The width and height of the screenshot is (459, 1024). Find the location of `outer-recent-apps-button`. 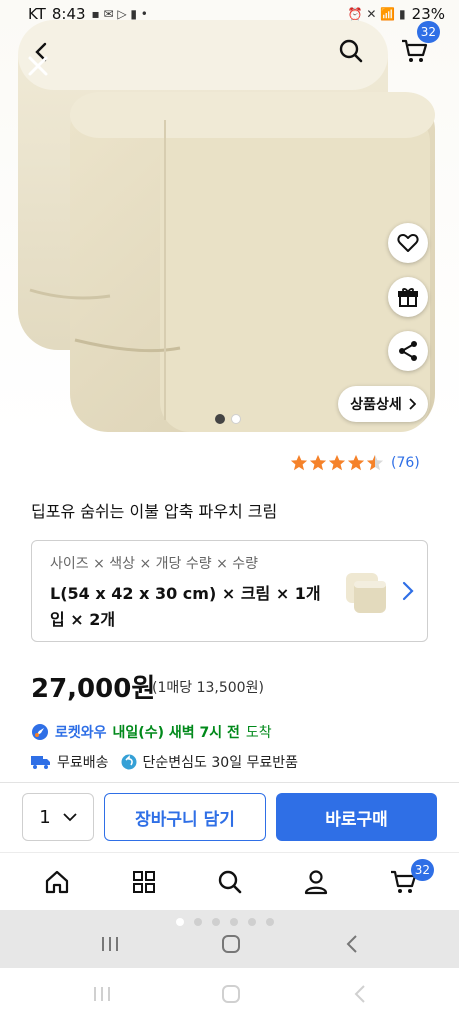

outer-recent-apps-button is located at coordinates (102, 994).